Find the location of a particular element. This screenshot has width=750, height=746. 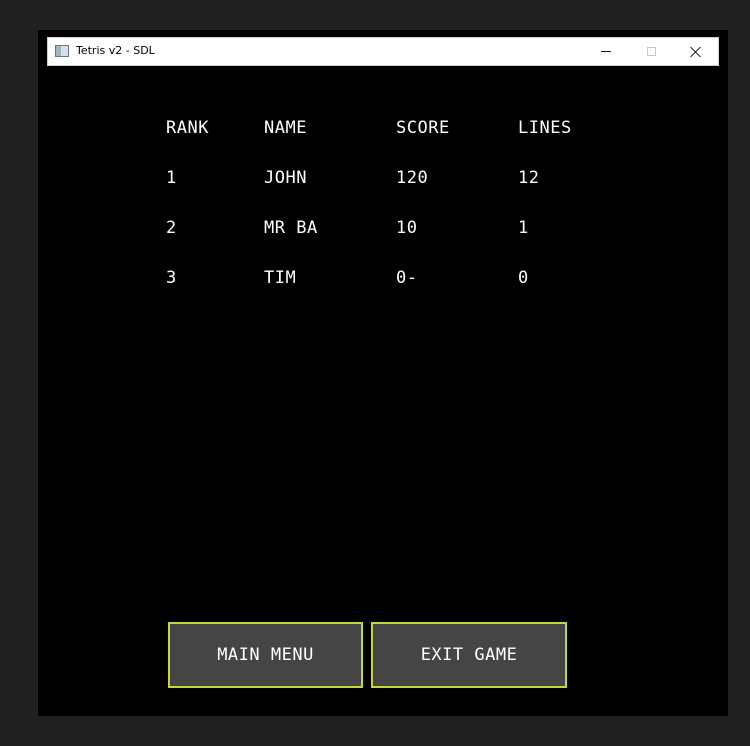

lines-cell: 0 is located at coordinates (523, 278).